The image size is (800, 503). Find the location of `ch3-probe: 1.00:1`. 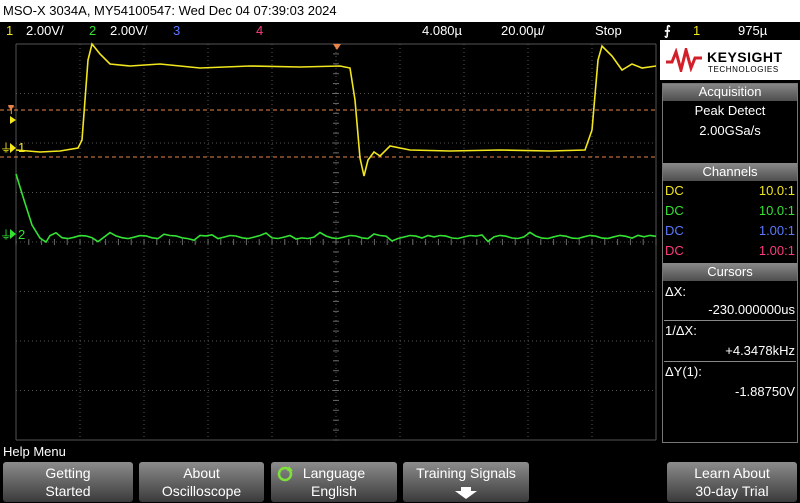

ch3-probe: 1.00:1 is located at coordinates (776, 230).